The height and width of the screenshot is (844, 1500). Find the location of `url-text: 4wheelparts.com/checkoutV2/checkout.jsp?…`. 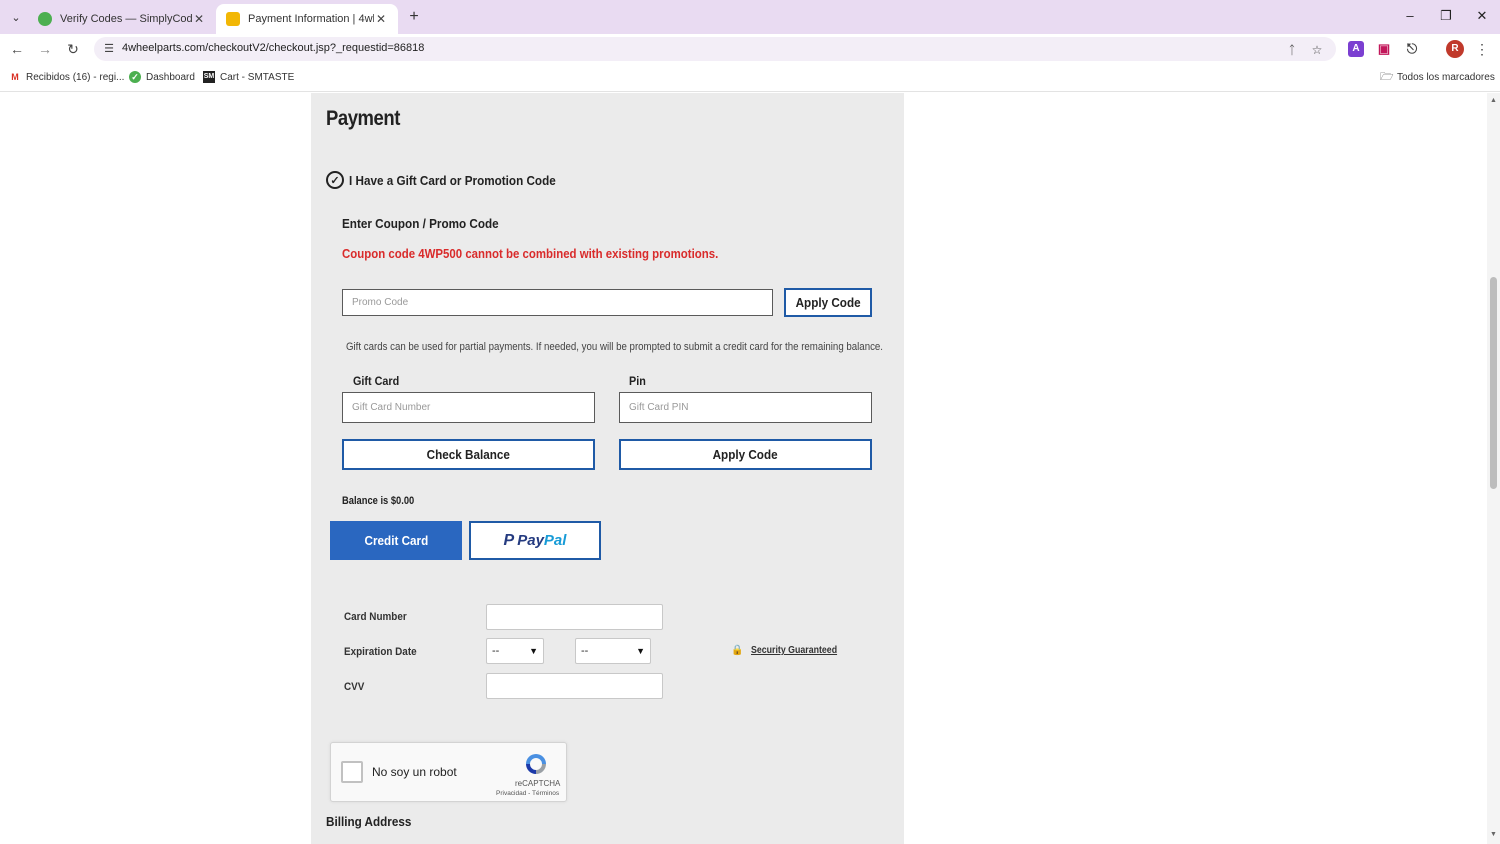

url-text: 4wheelparts.com/checkoutV2/checkout.jsp?… is located at coordinates (273, 48).